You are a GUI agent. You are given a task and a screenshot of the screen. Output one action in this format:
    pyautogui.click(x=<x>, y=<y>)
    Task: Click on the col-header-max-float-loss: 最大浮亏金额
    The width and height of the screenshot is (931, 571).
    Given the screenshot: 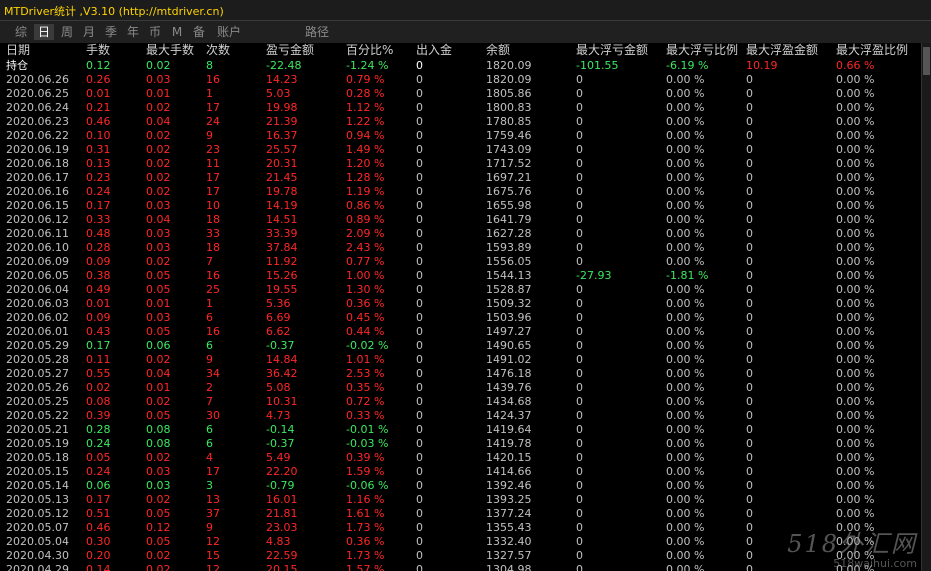 What is the action you would take?
    pyautogui.click(x=612, y=50)
    